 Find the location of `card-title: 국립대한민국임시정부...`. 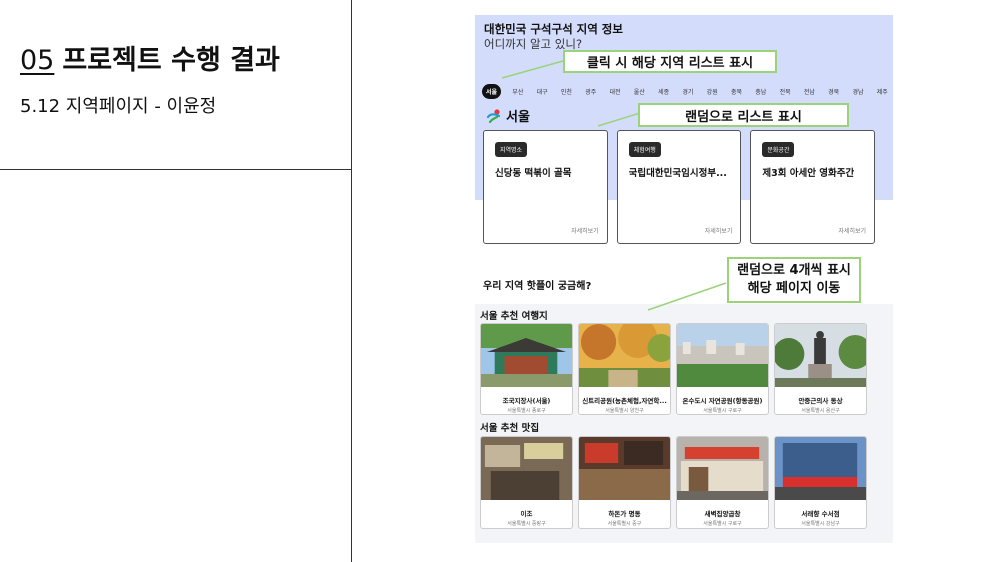

card-title: 국립대한민국임시정부... is located at coordinates (677, 173).